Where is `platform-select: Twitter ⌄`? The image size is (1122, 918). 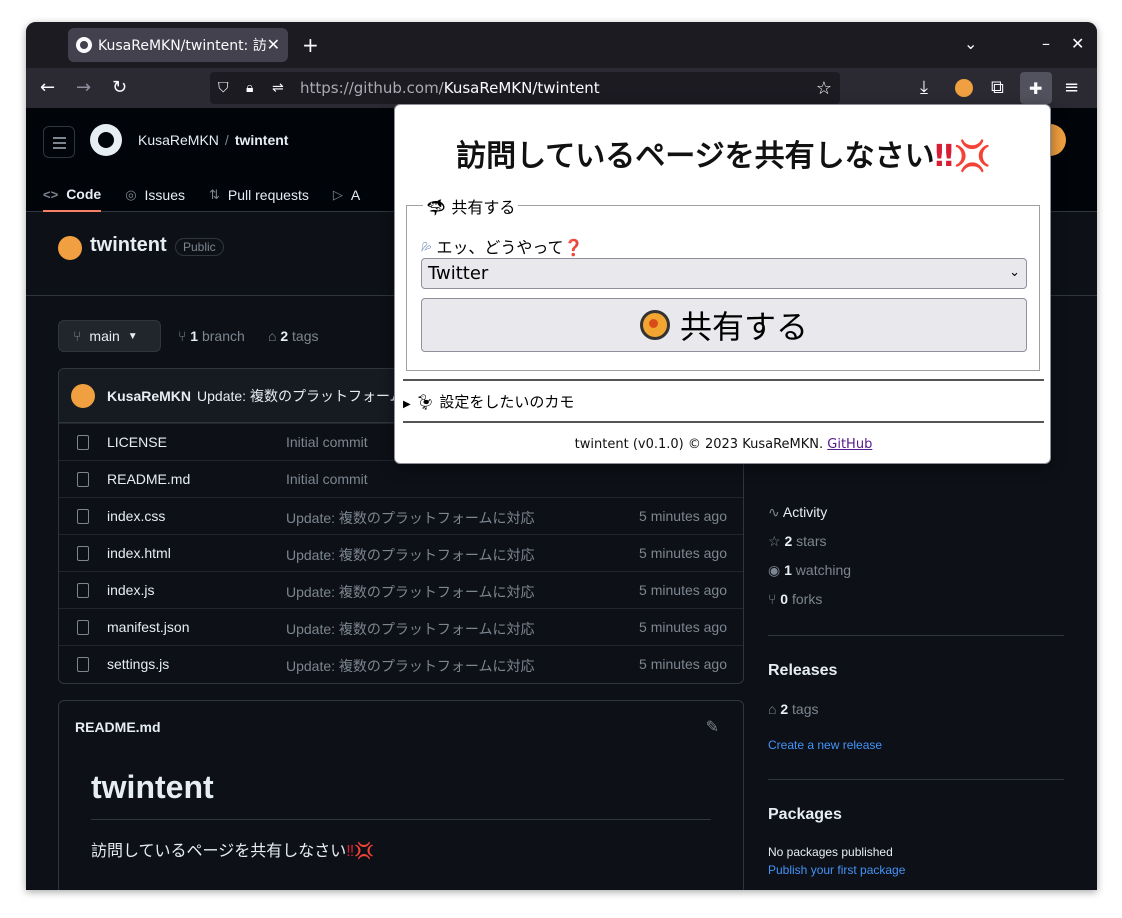 platform-select: Twitter ⌄ is located at coordinates (724, 273).